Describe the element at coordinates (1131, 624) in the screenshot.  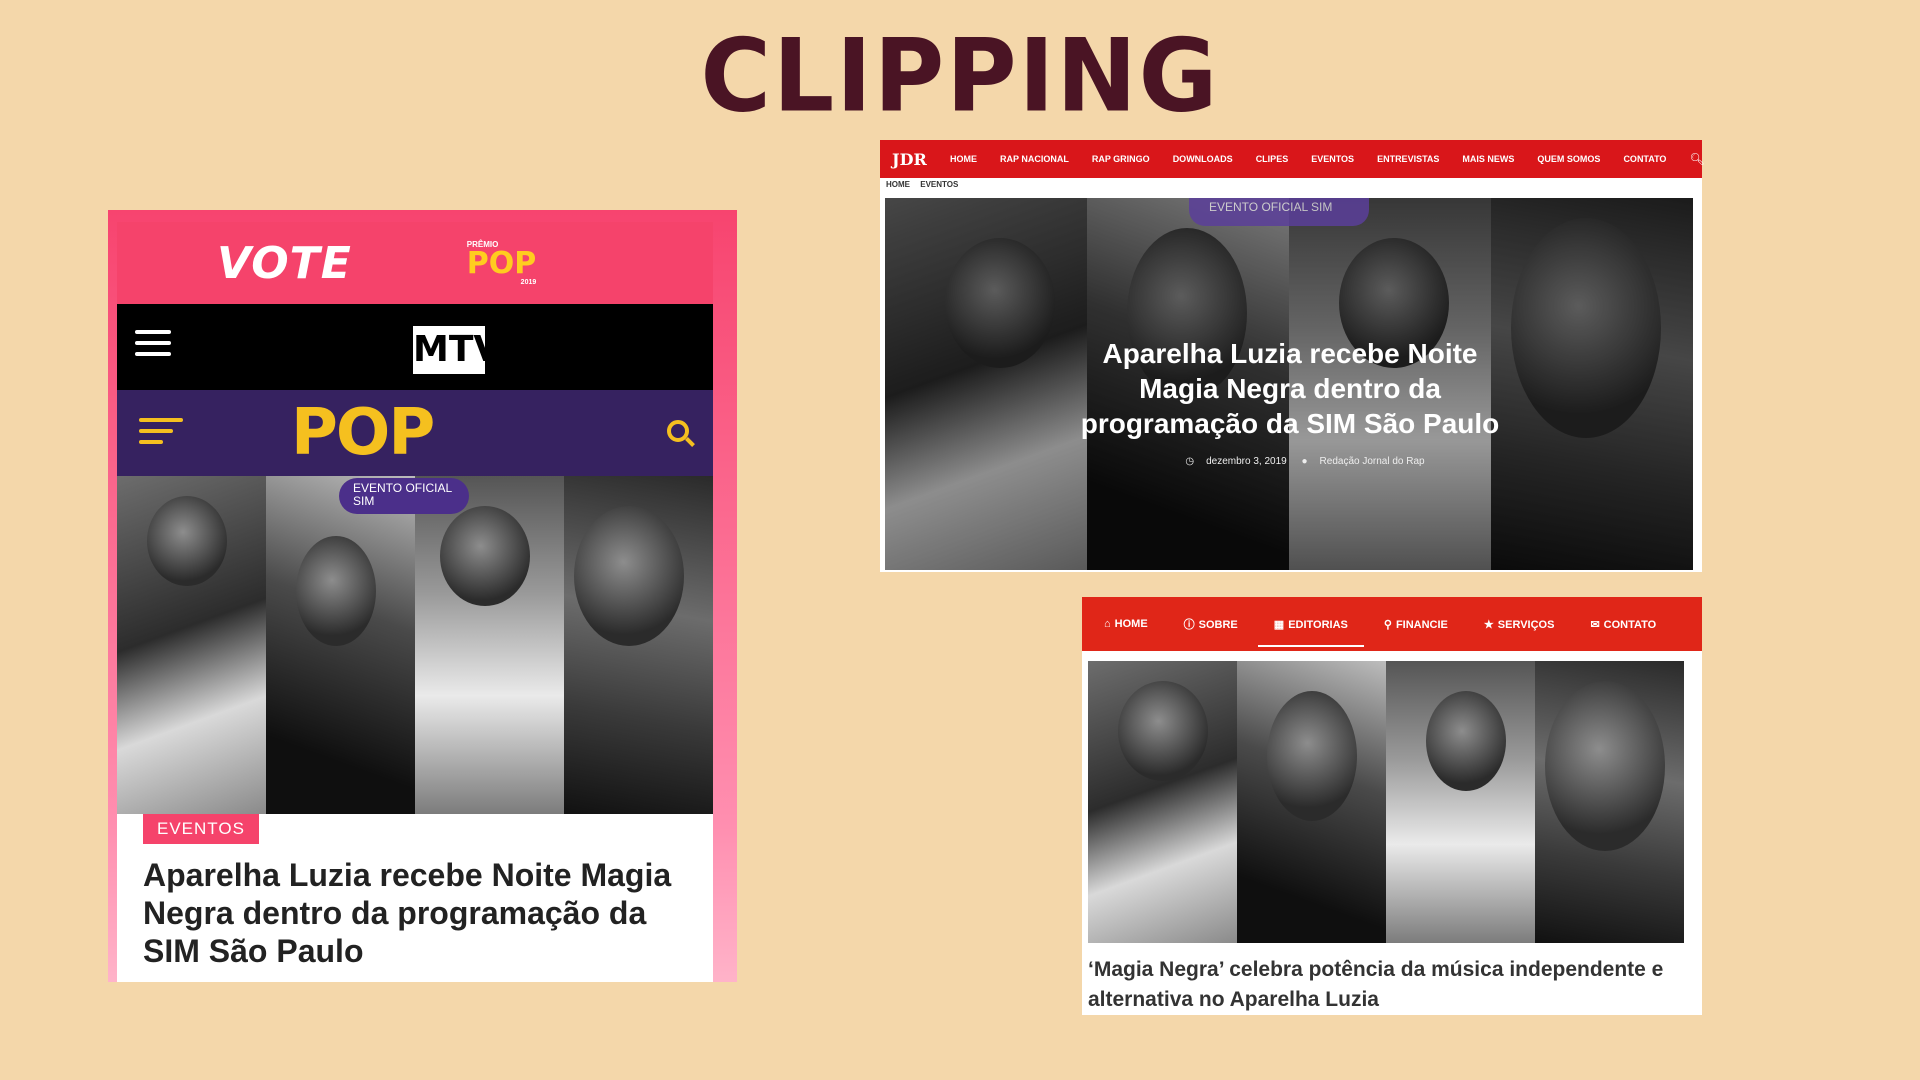
I see `nav-label: HOME` at that location.